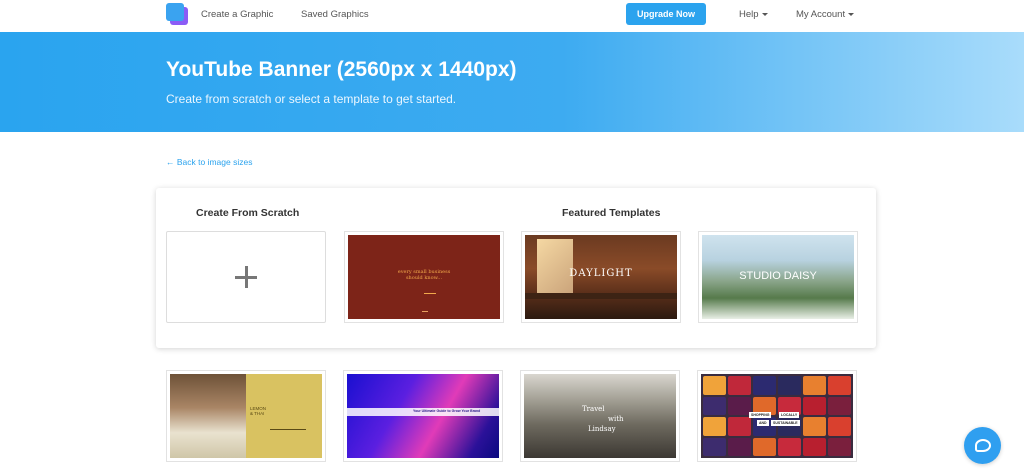 The height and width of the screenshot is (476, 1024). What do you see at coordinates (760, 415) in the screenshot?
I see `template-text: SHOPPING` at bounding box center [760, 415].